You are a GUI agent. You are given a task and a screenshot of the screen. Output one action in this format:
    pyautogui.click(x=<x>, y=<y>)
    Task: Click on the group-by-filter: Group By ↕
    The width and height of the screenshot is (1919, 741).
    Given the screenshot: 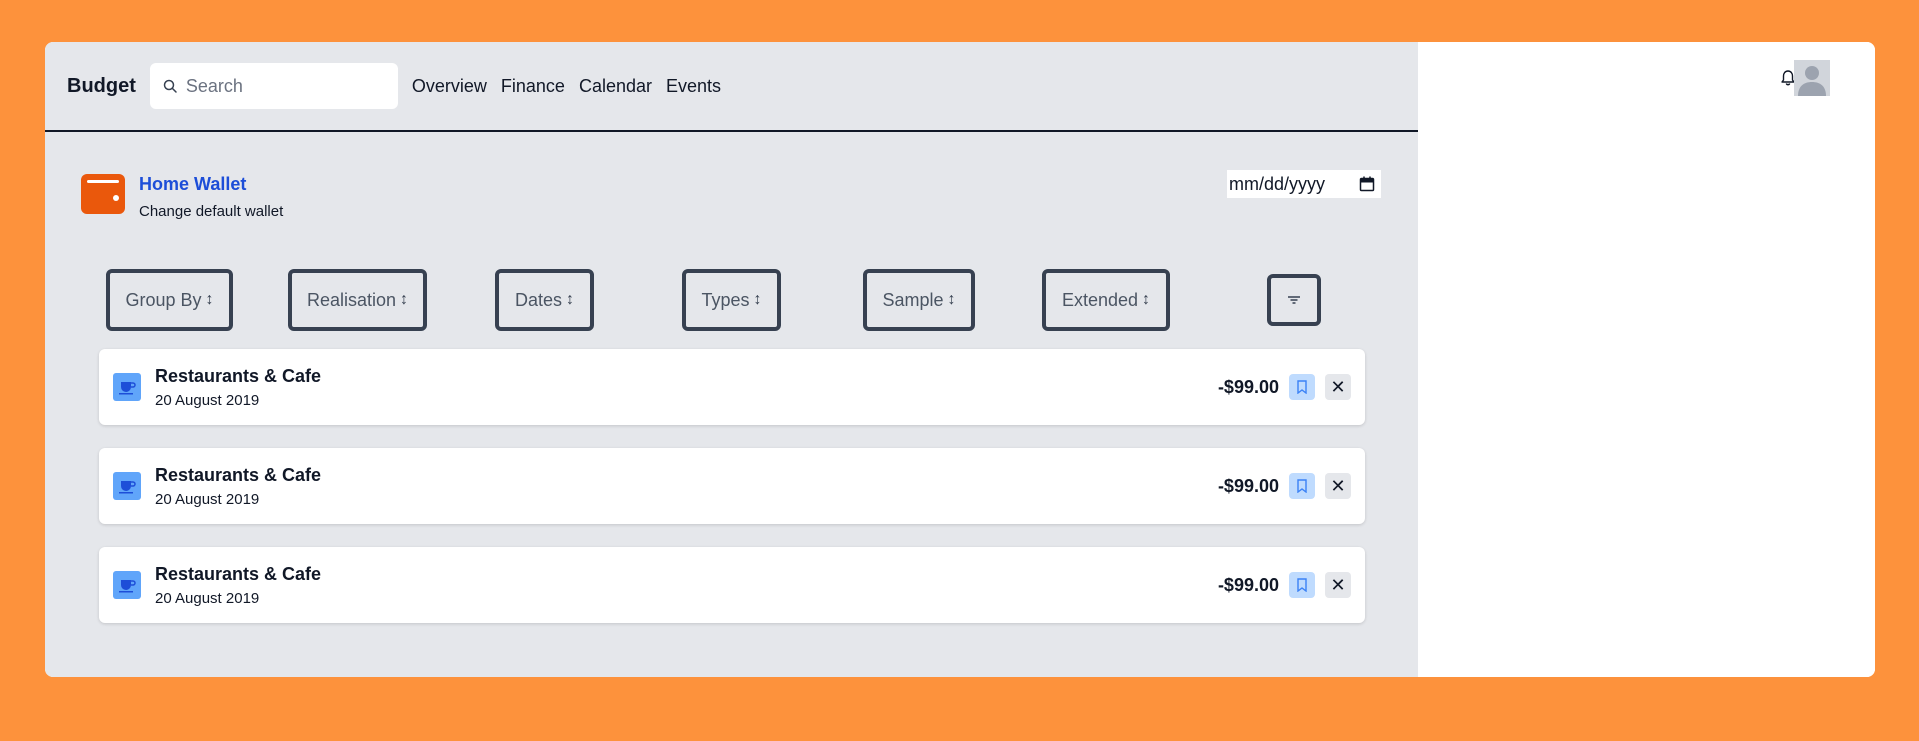 What is the action you would take?
    pyautogui.click(x=169, y=300)
    